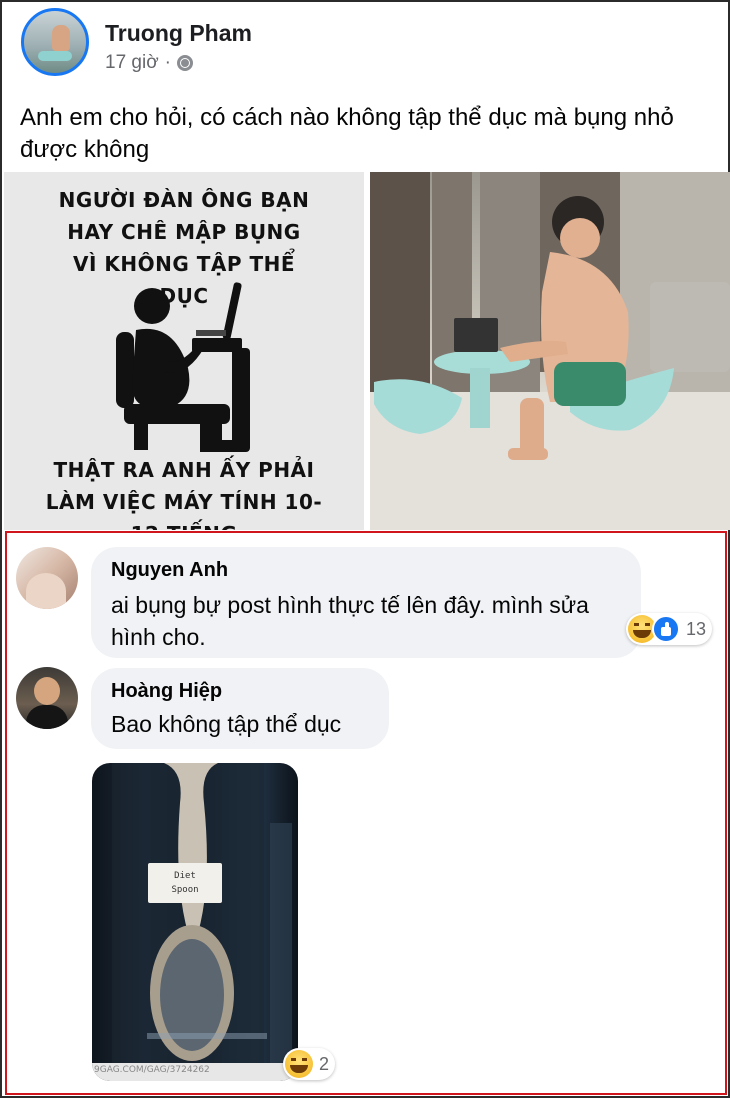 This screenshot has height=1098, width=730. I want to click on comment-reactions: 2, so click(309, 1064).